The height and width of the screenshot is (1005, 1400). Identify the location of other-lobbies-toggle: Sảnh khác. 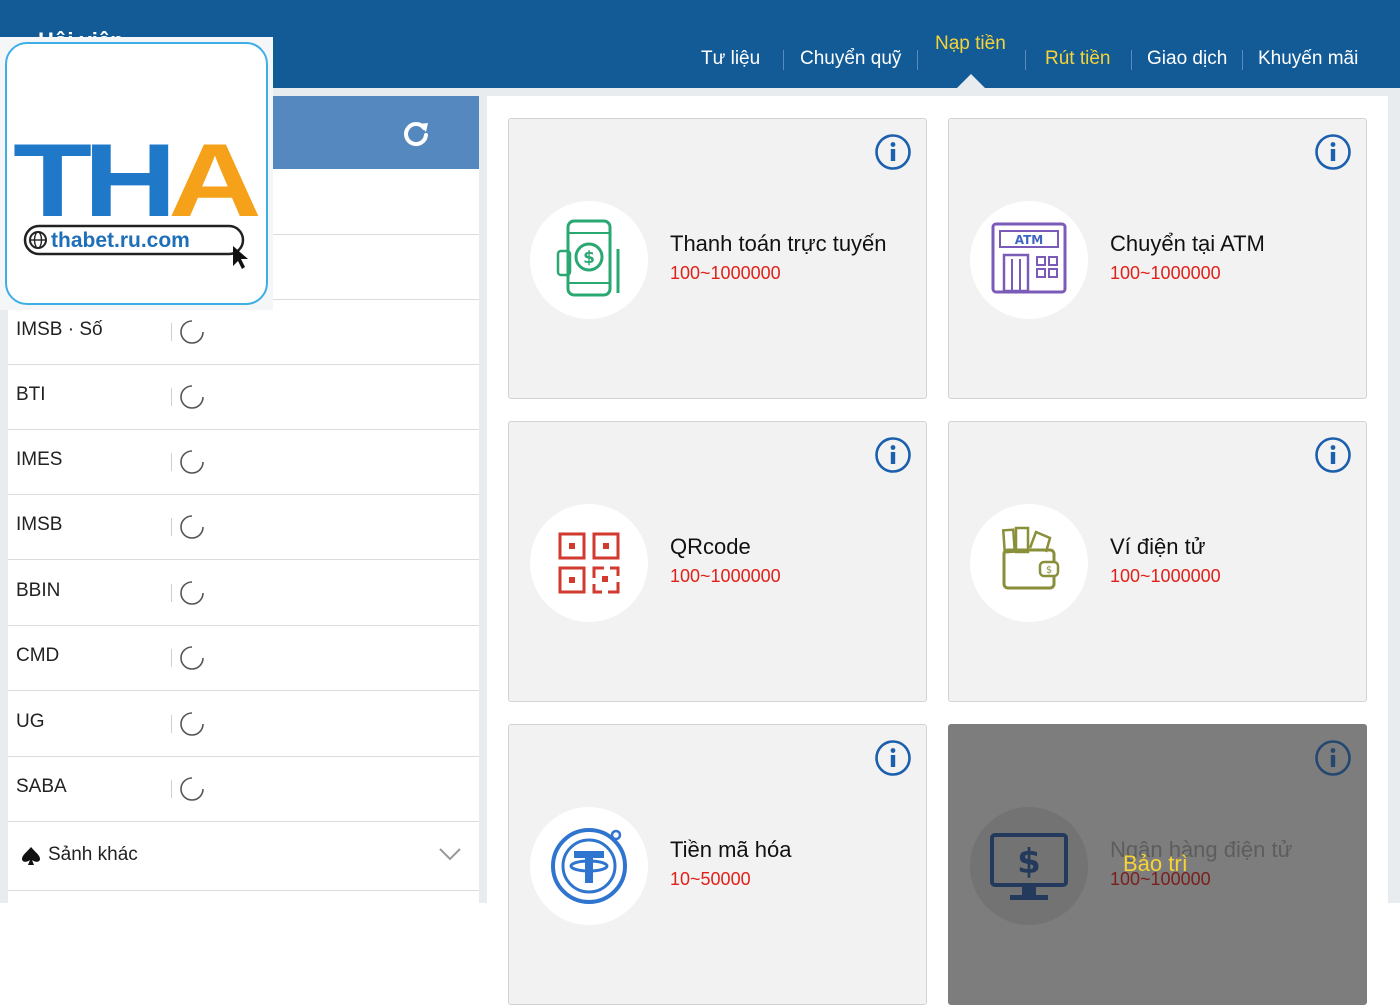
(243, 856).